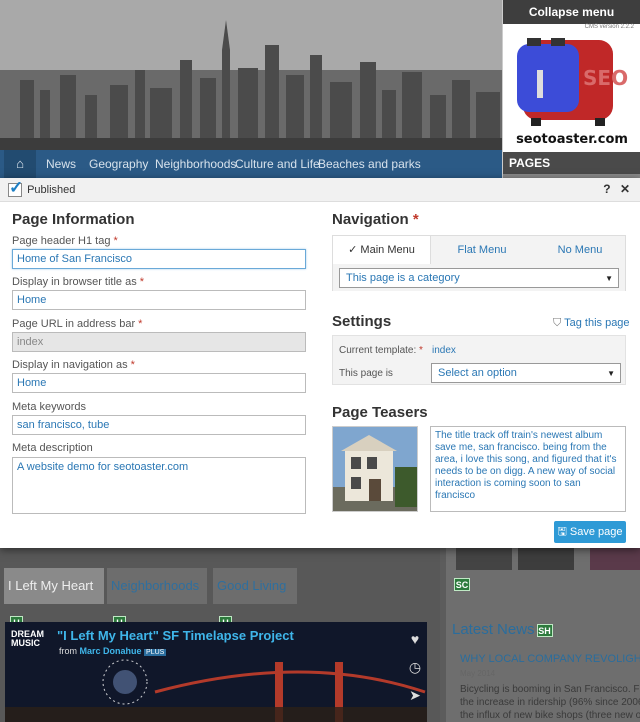  What do you see at coordinates (605, 78) in the screenshot?
I see `svg-text: SEO` at bounding box center [605, 78].